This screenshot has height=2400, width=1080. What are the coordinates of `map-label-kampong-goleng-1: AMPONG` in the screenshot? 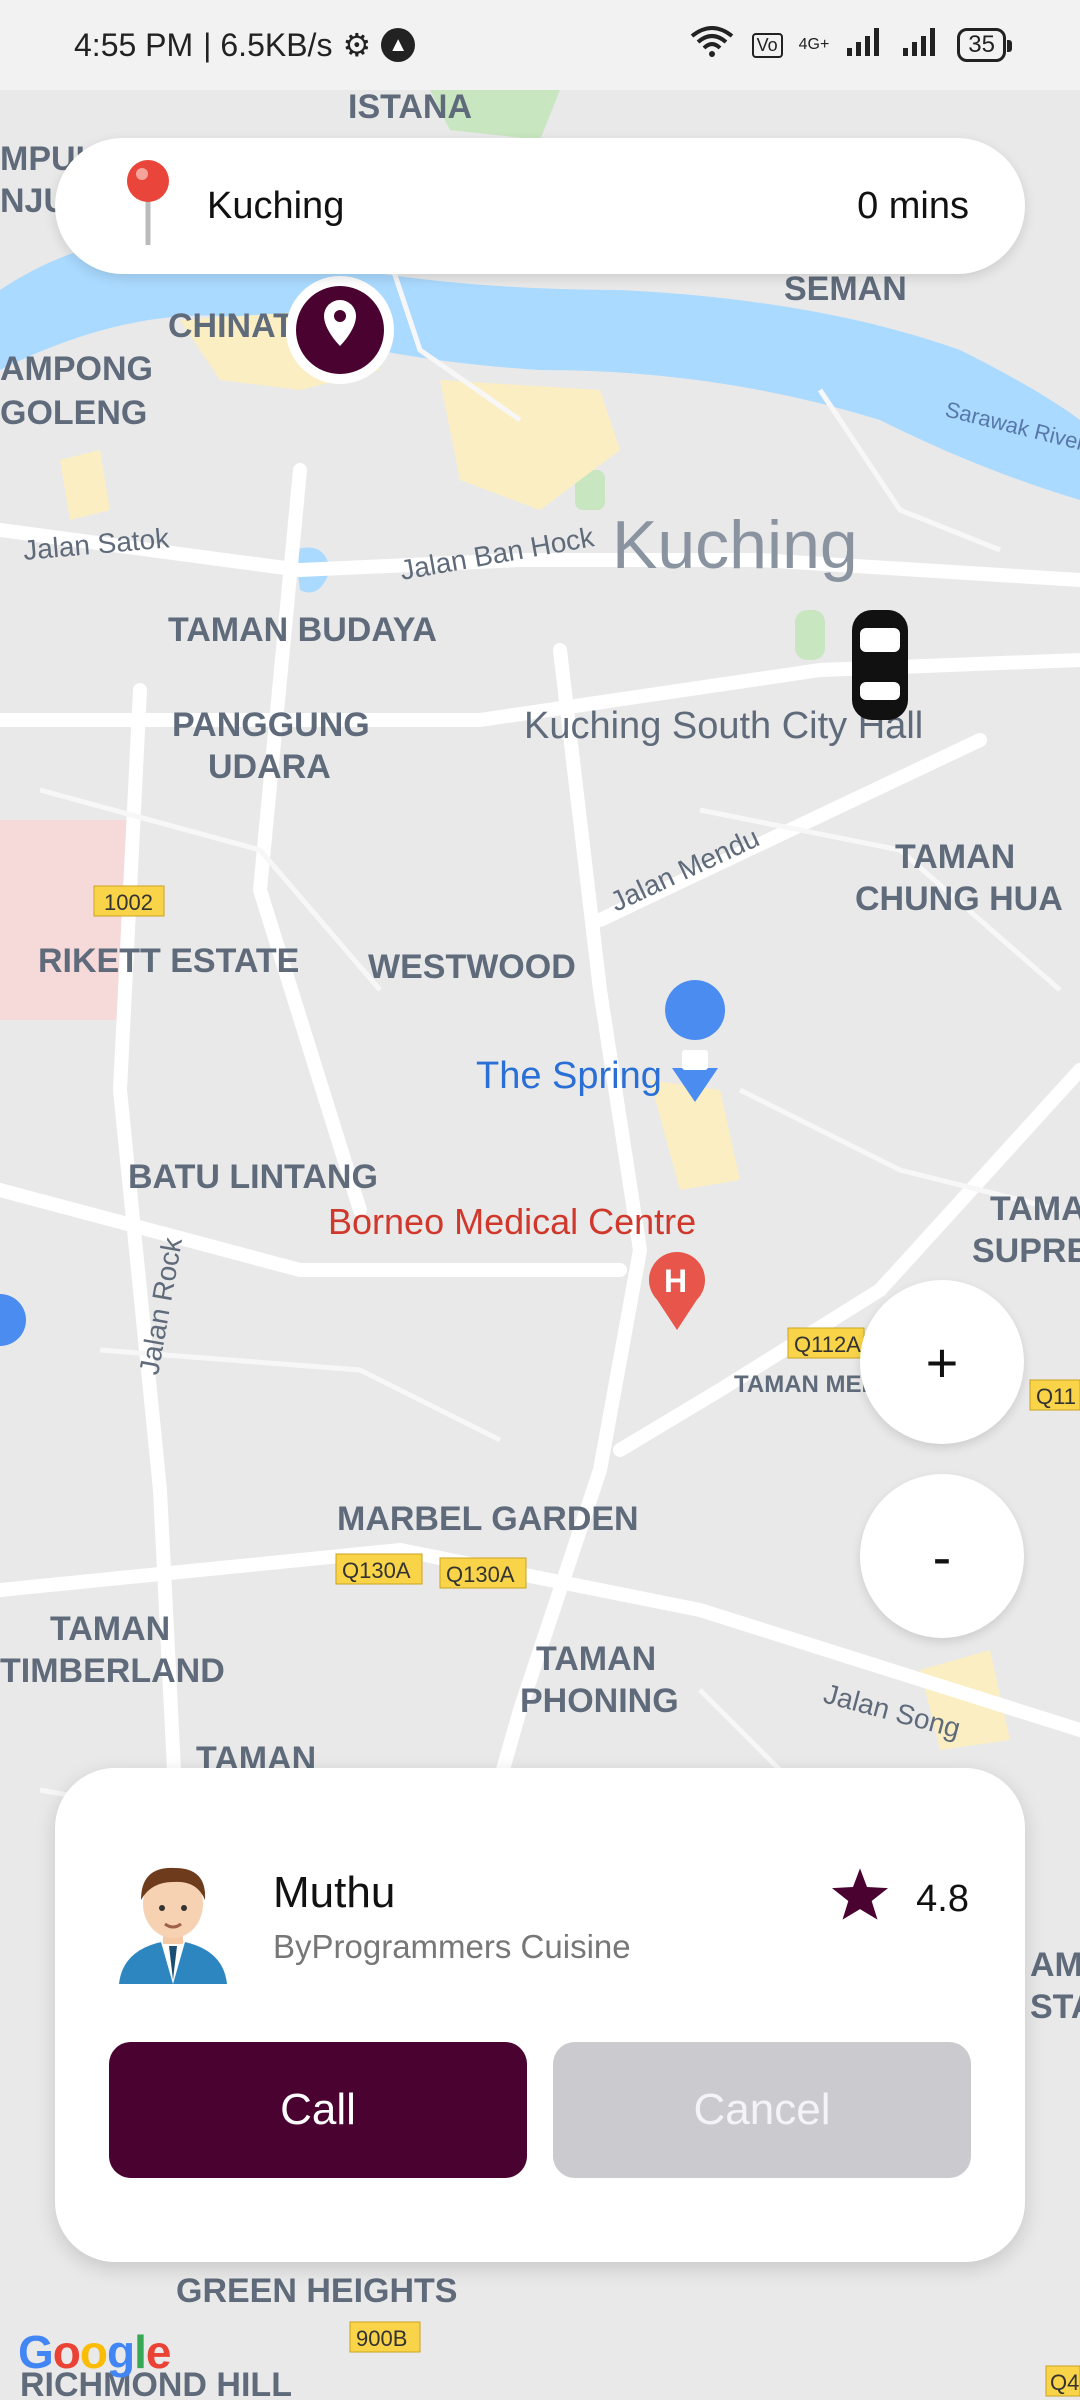 It's located at (76, 369).